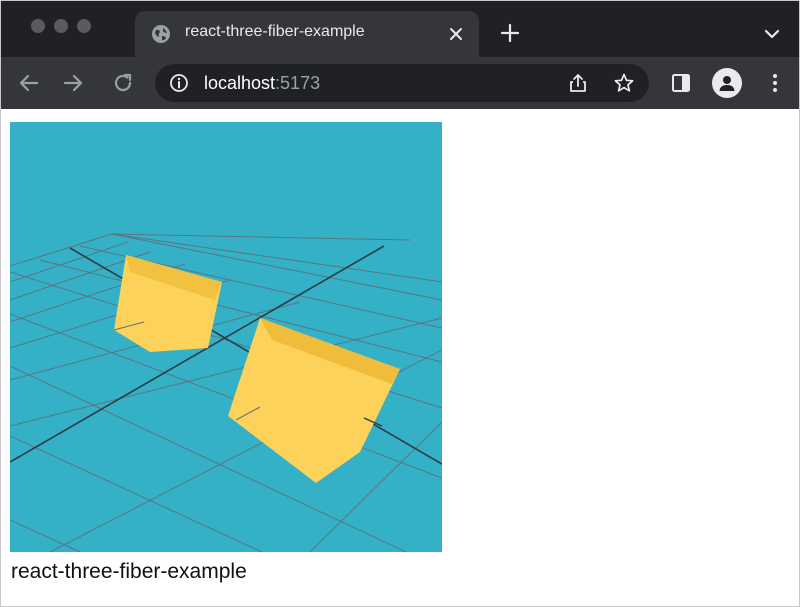 This screenshot has width=800, height=607. I want to click on tab-strip: react-three-fiber-example, so click(400, 29).